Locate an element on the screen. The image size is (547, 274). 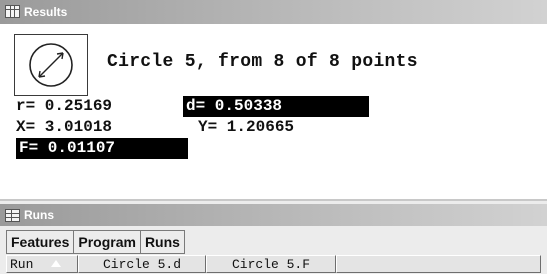
y-value: Y= 1.20665 is located at coordinates (246, 127).